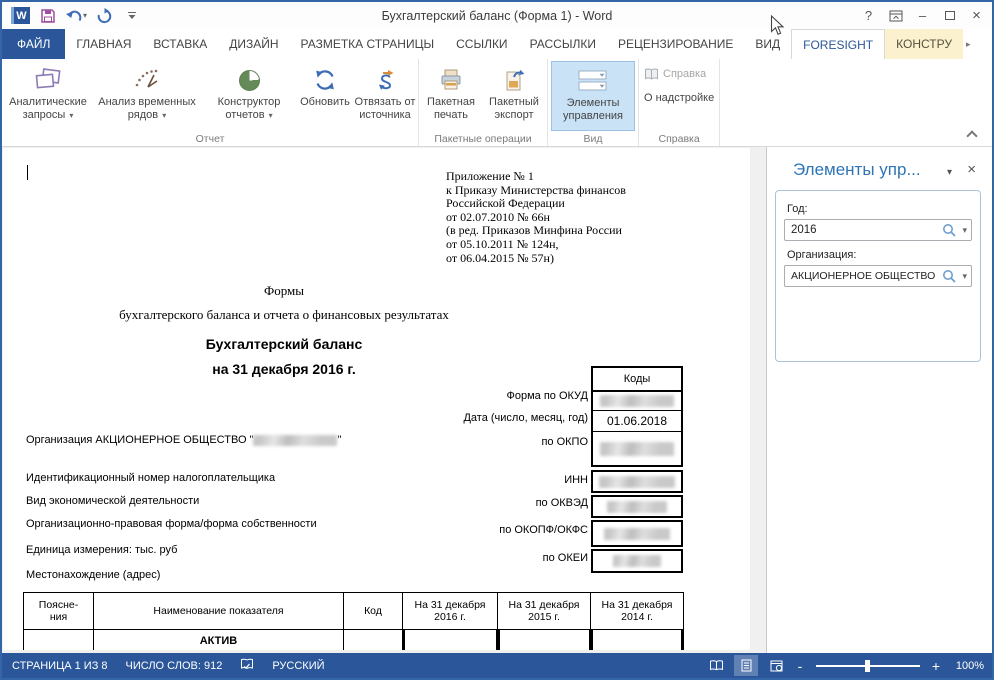 The width and height of the screenshot is (994, 680). I want to click on year-label: Год:, so click(797, 209).